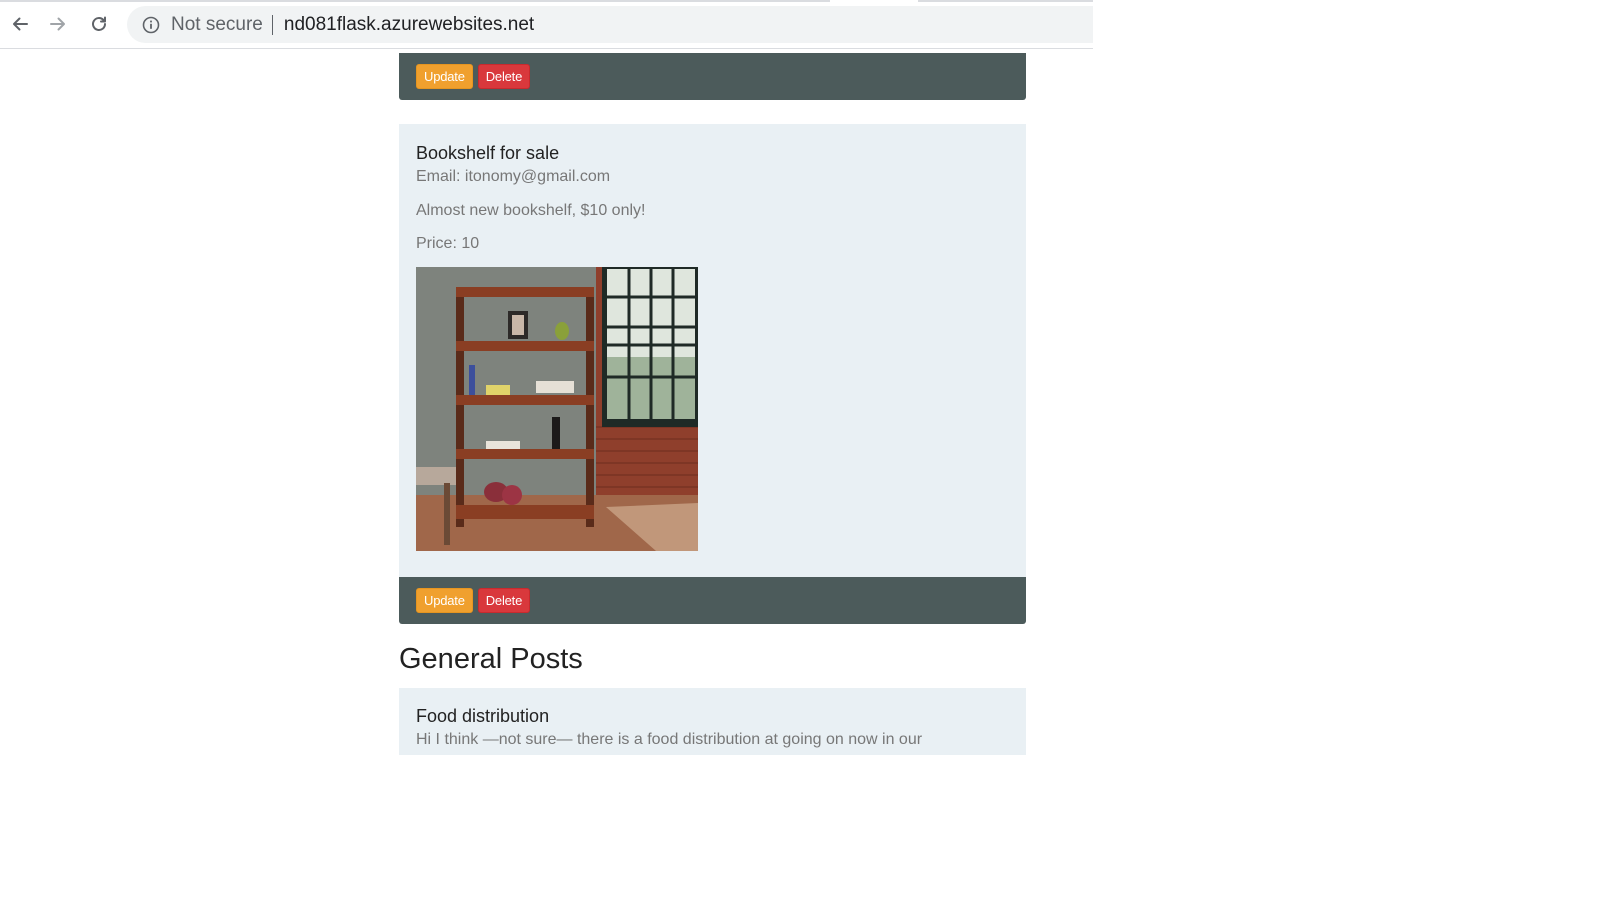 This screenshot has width=1600, height=900. I want to click on reload-button, so click(99, 24).